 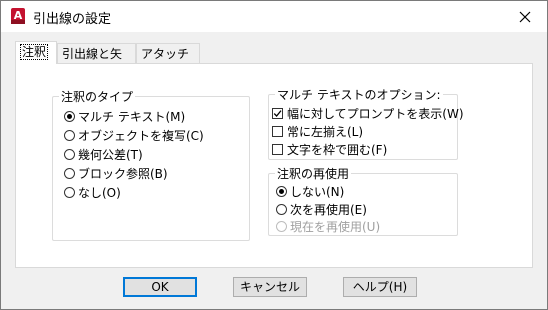 What do you see at coordinates (99, 193) in the screenshot?
I see `option-label: なし(O)` at bounding box center [99, 193].